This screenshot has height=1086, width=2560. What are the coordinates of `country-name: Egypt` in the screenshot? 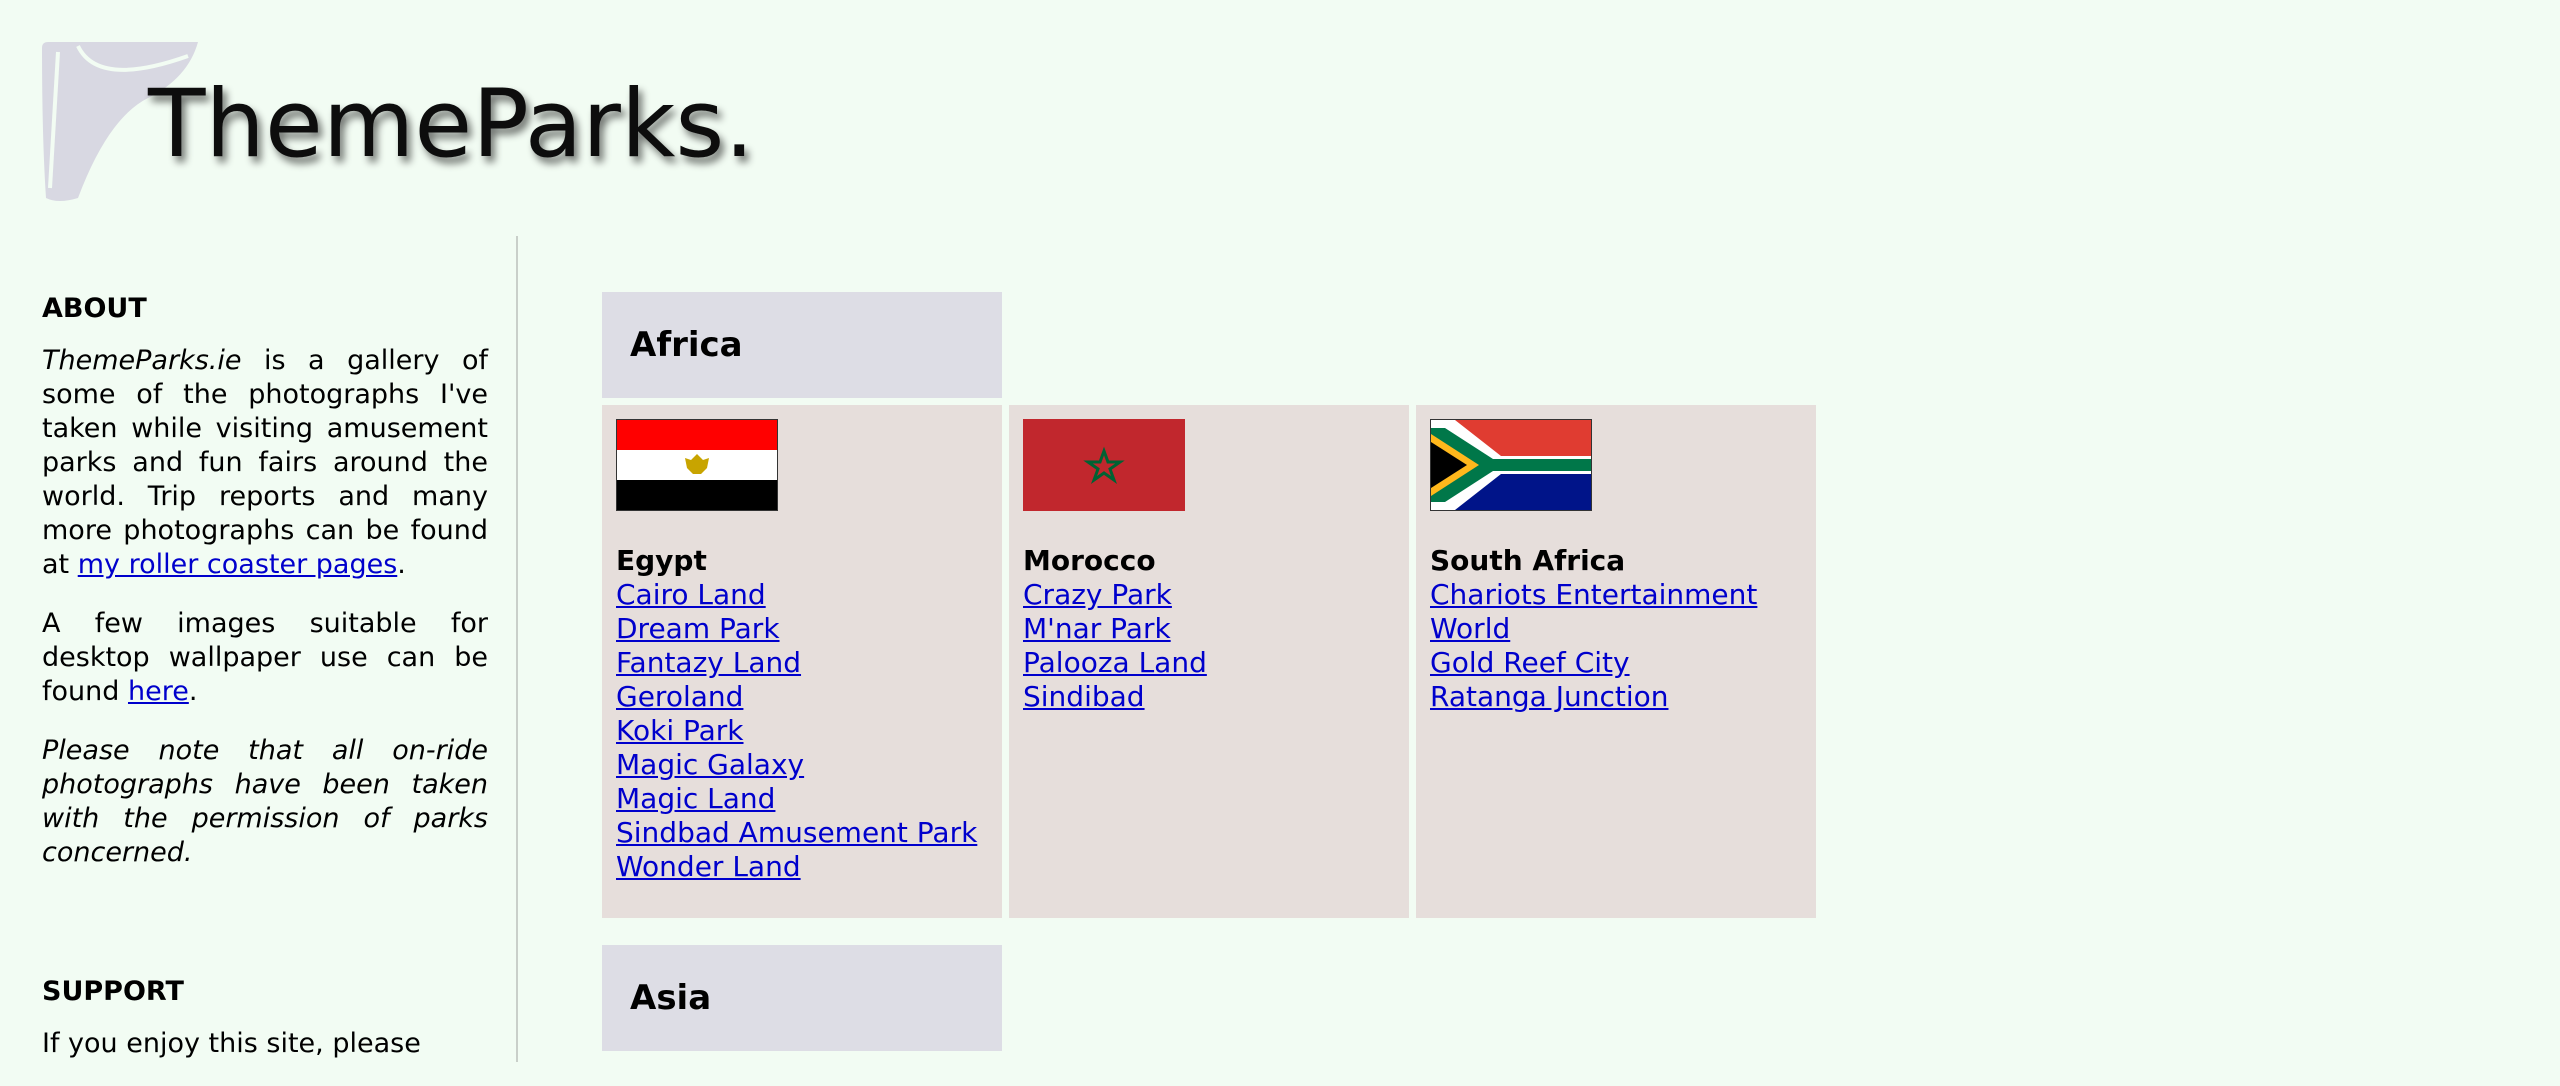 It's located at (661, 560).